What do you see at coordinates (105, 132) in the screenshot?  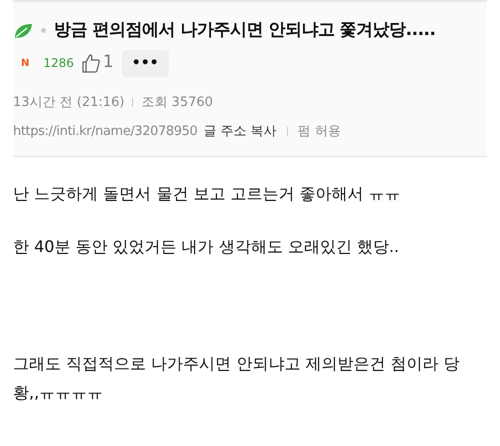 I see `post-url: https://inti.kr/name/32078950` at bounding box center [105, 132].